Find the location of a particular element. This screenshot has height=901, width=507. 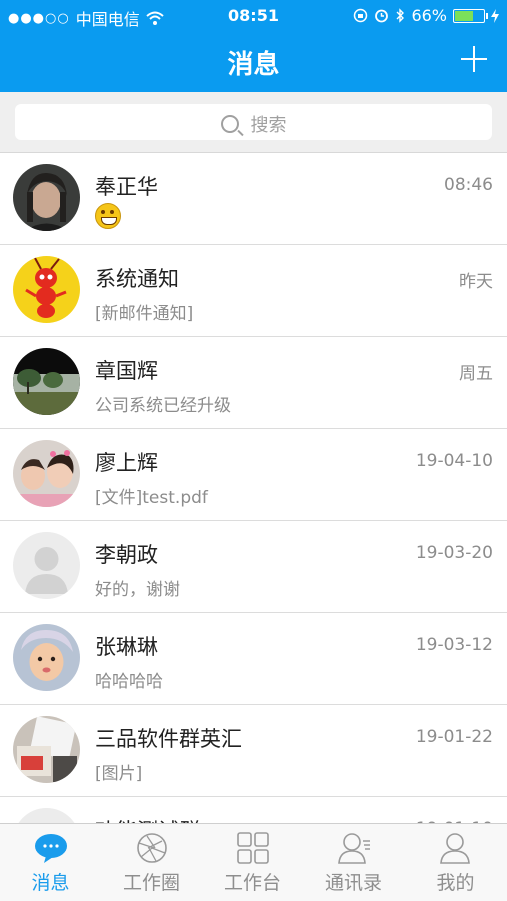

tab-bar: 消息 工作圈 工作台 通讯录 我的 is located at coordinates (253, 862).